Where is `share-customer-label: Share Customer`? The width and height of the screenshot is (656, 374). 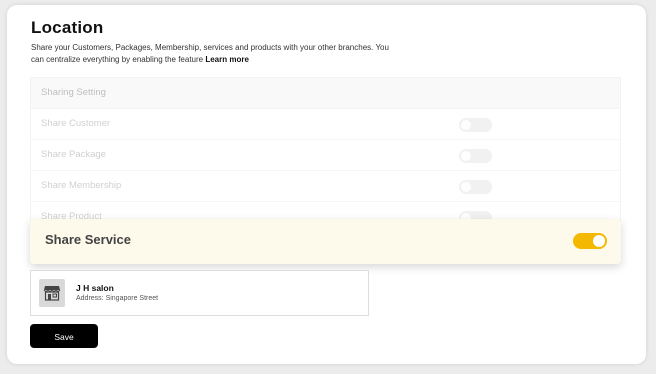
share-customer-label: Share Customer is located at coordinates (76, 123).